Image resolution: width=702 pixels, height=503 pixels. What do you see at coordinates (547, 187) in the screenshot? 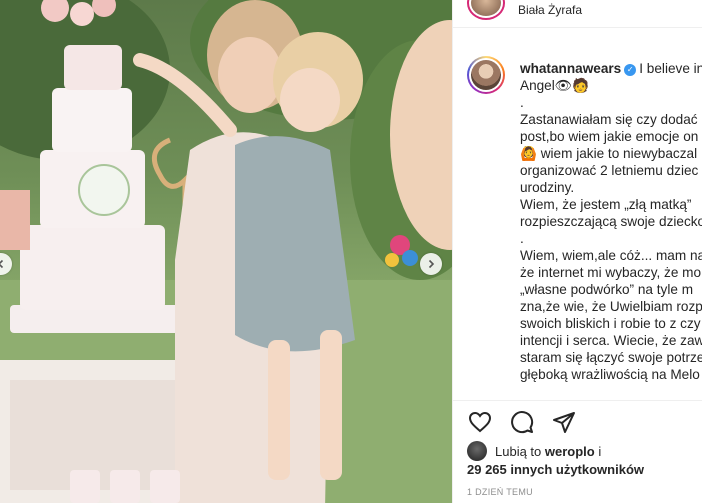
I see `caption-line: urodziny.` at bounding box center [547, 187].